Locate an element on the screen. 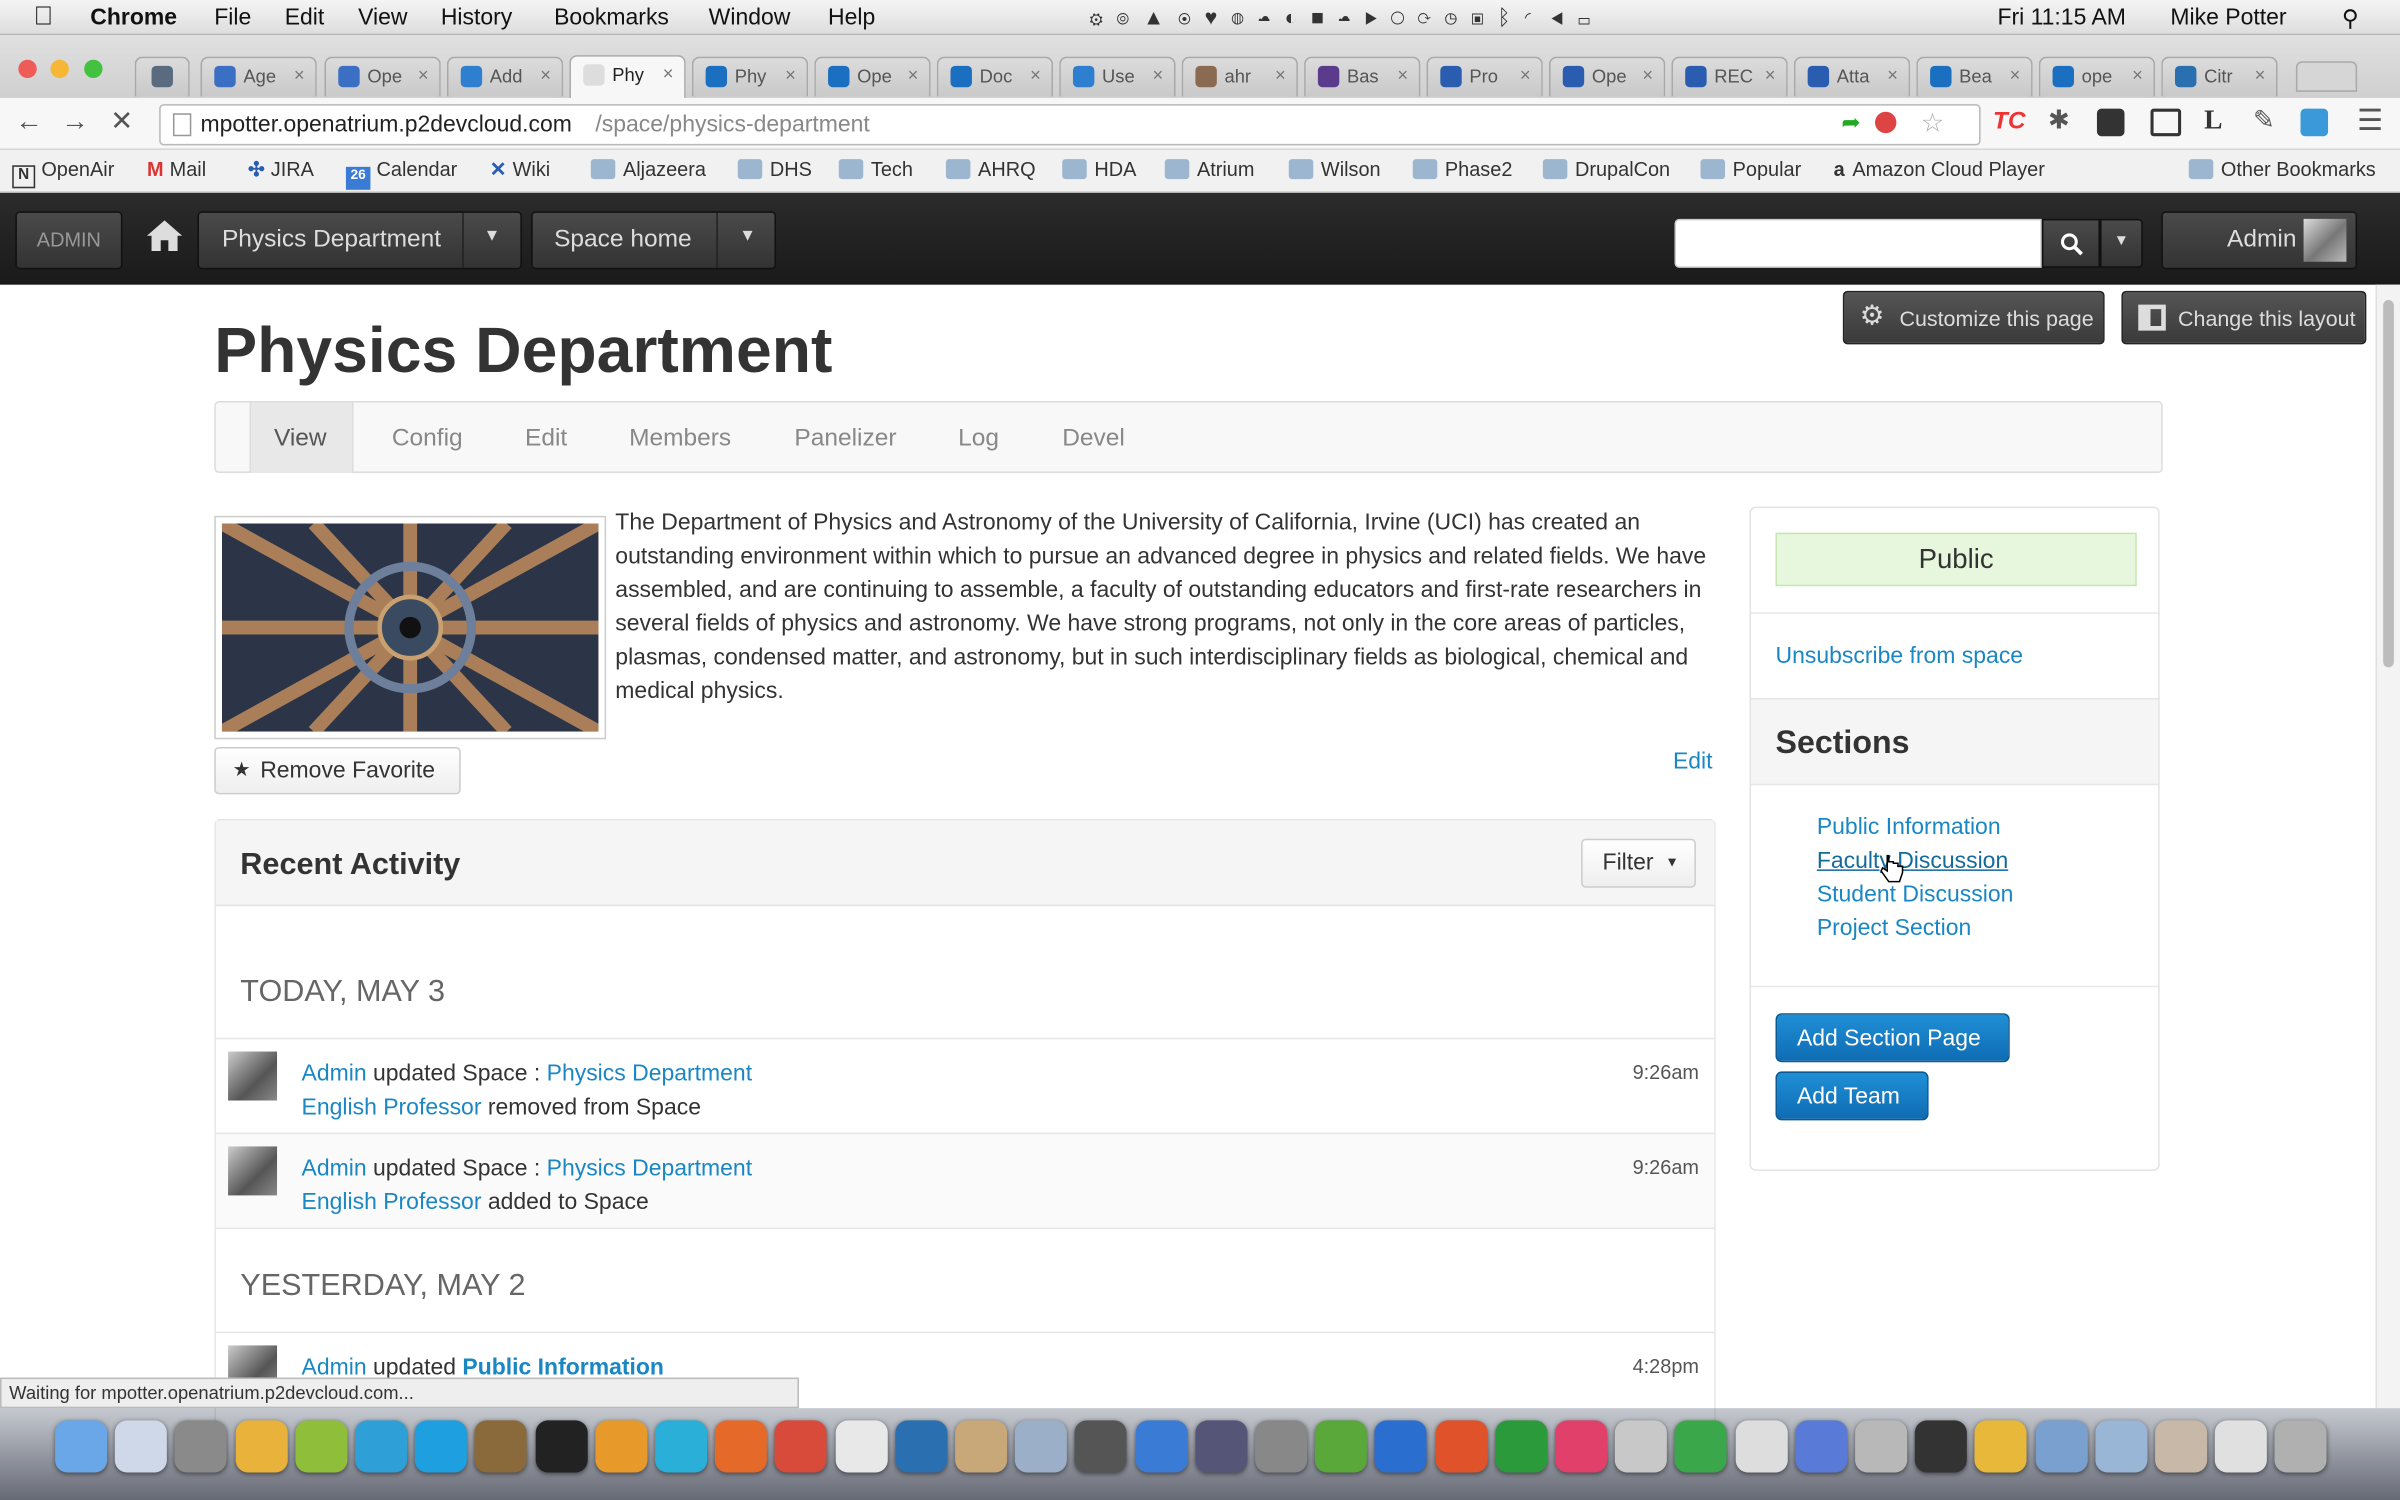  stop-icon: ✕ is located at coordinates (121, 122).